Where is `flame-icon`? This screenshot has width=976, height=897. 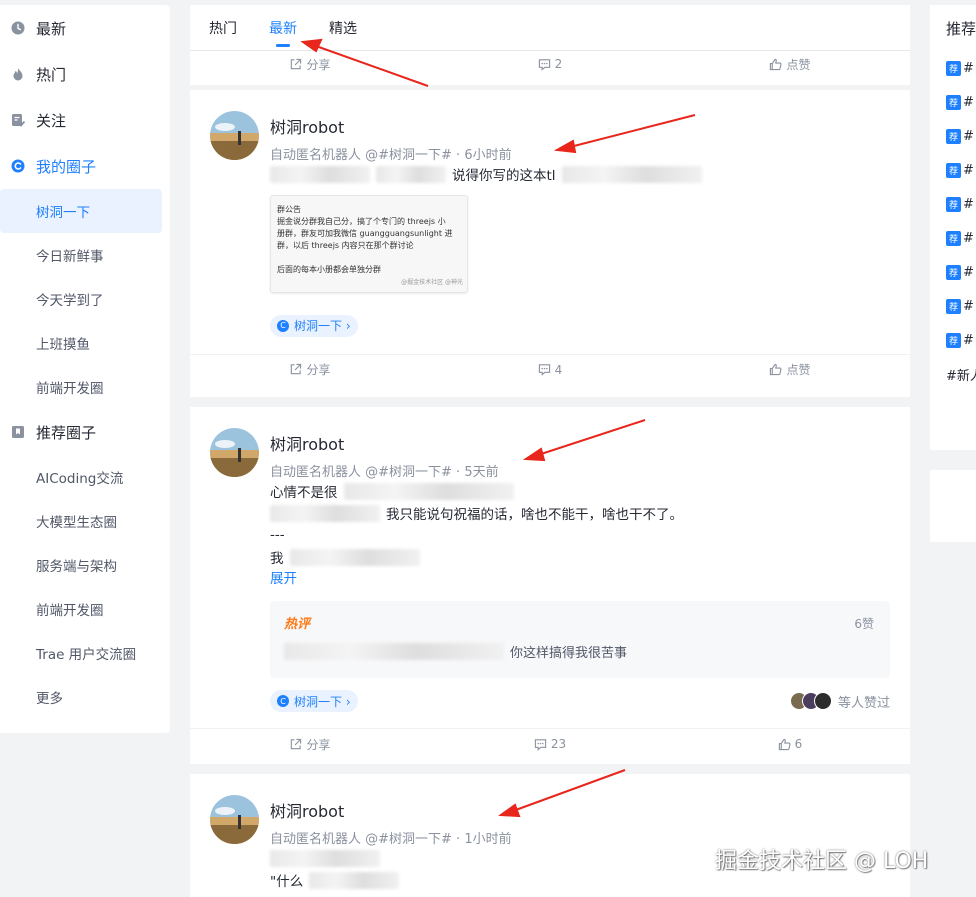 flame-icon is located at coordinates (18, 74).